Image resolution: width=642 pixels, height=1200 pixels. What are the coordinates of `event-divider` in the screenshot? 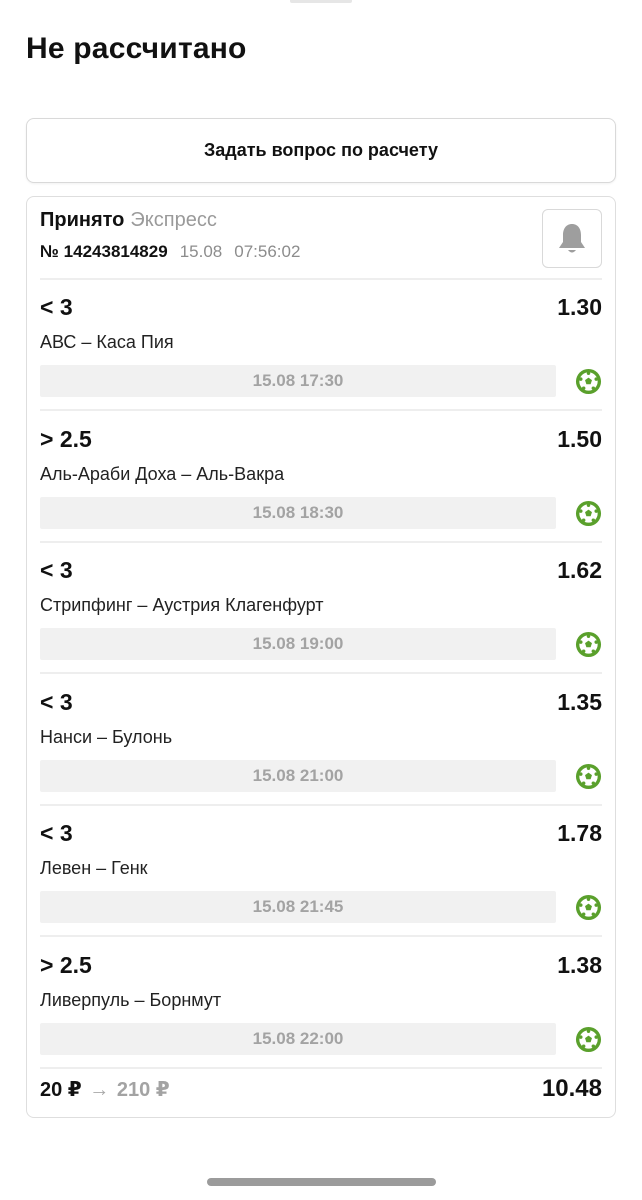 It's located at (321, 1067).